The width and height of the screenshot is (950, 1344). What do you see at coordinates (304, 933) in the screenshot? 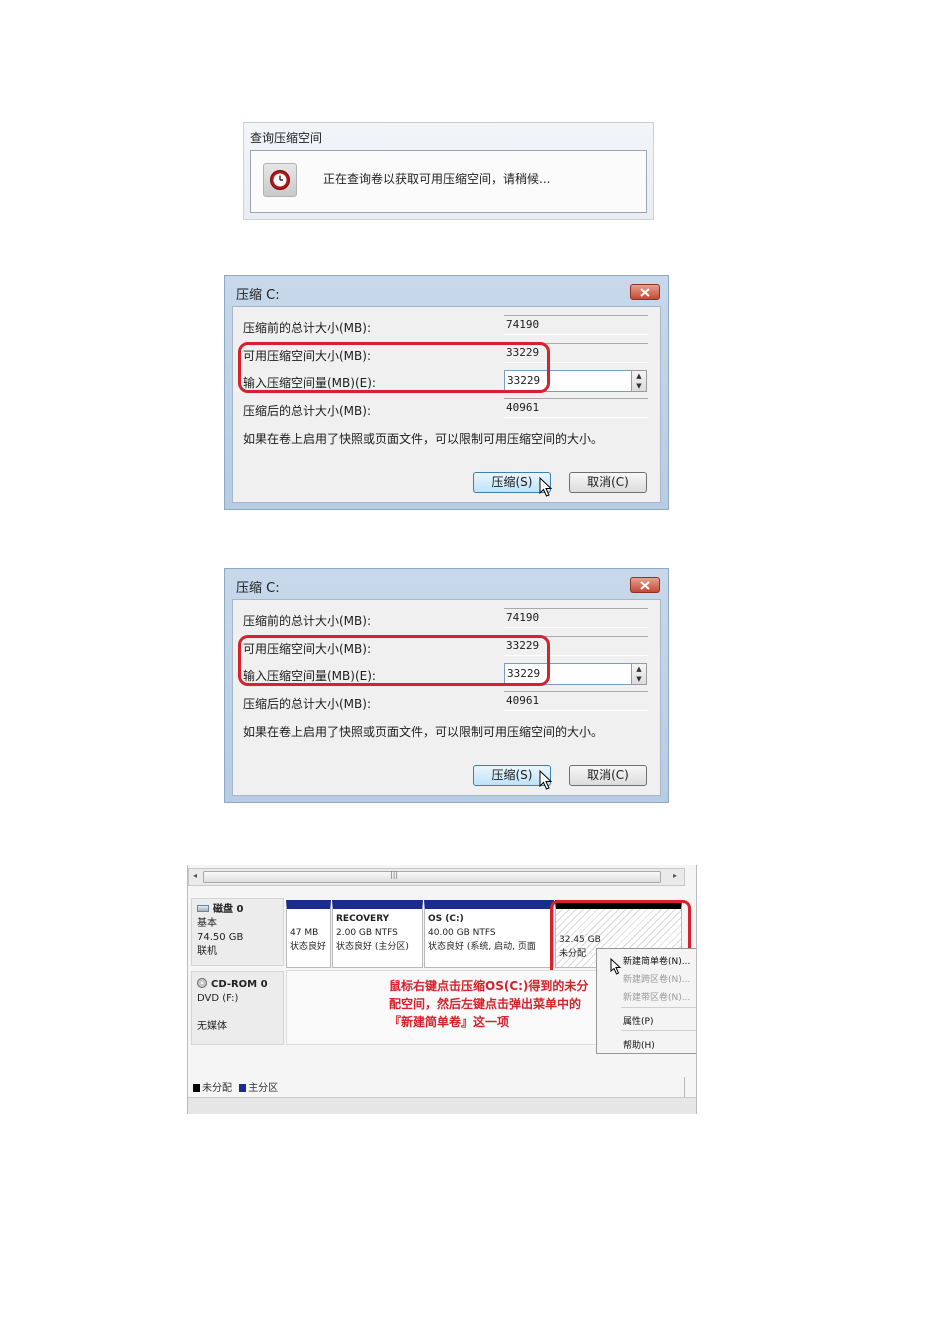
I see `partition-size: 47 MB` at bounding box center [304, 933].